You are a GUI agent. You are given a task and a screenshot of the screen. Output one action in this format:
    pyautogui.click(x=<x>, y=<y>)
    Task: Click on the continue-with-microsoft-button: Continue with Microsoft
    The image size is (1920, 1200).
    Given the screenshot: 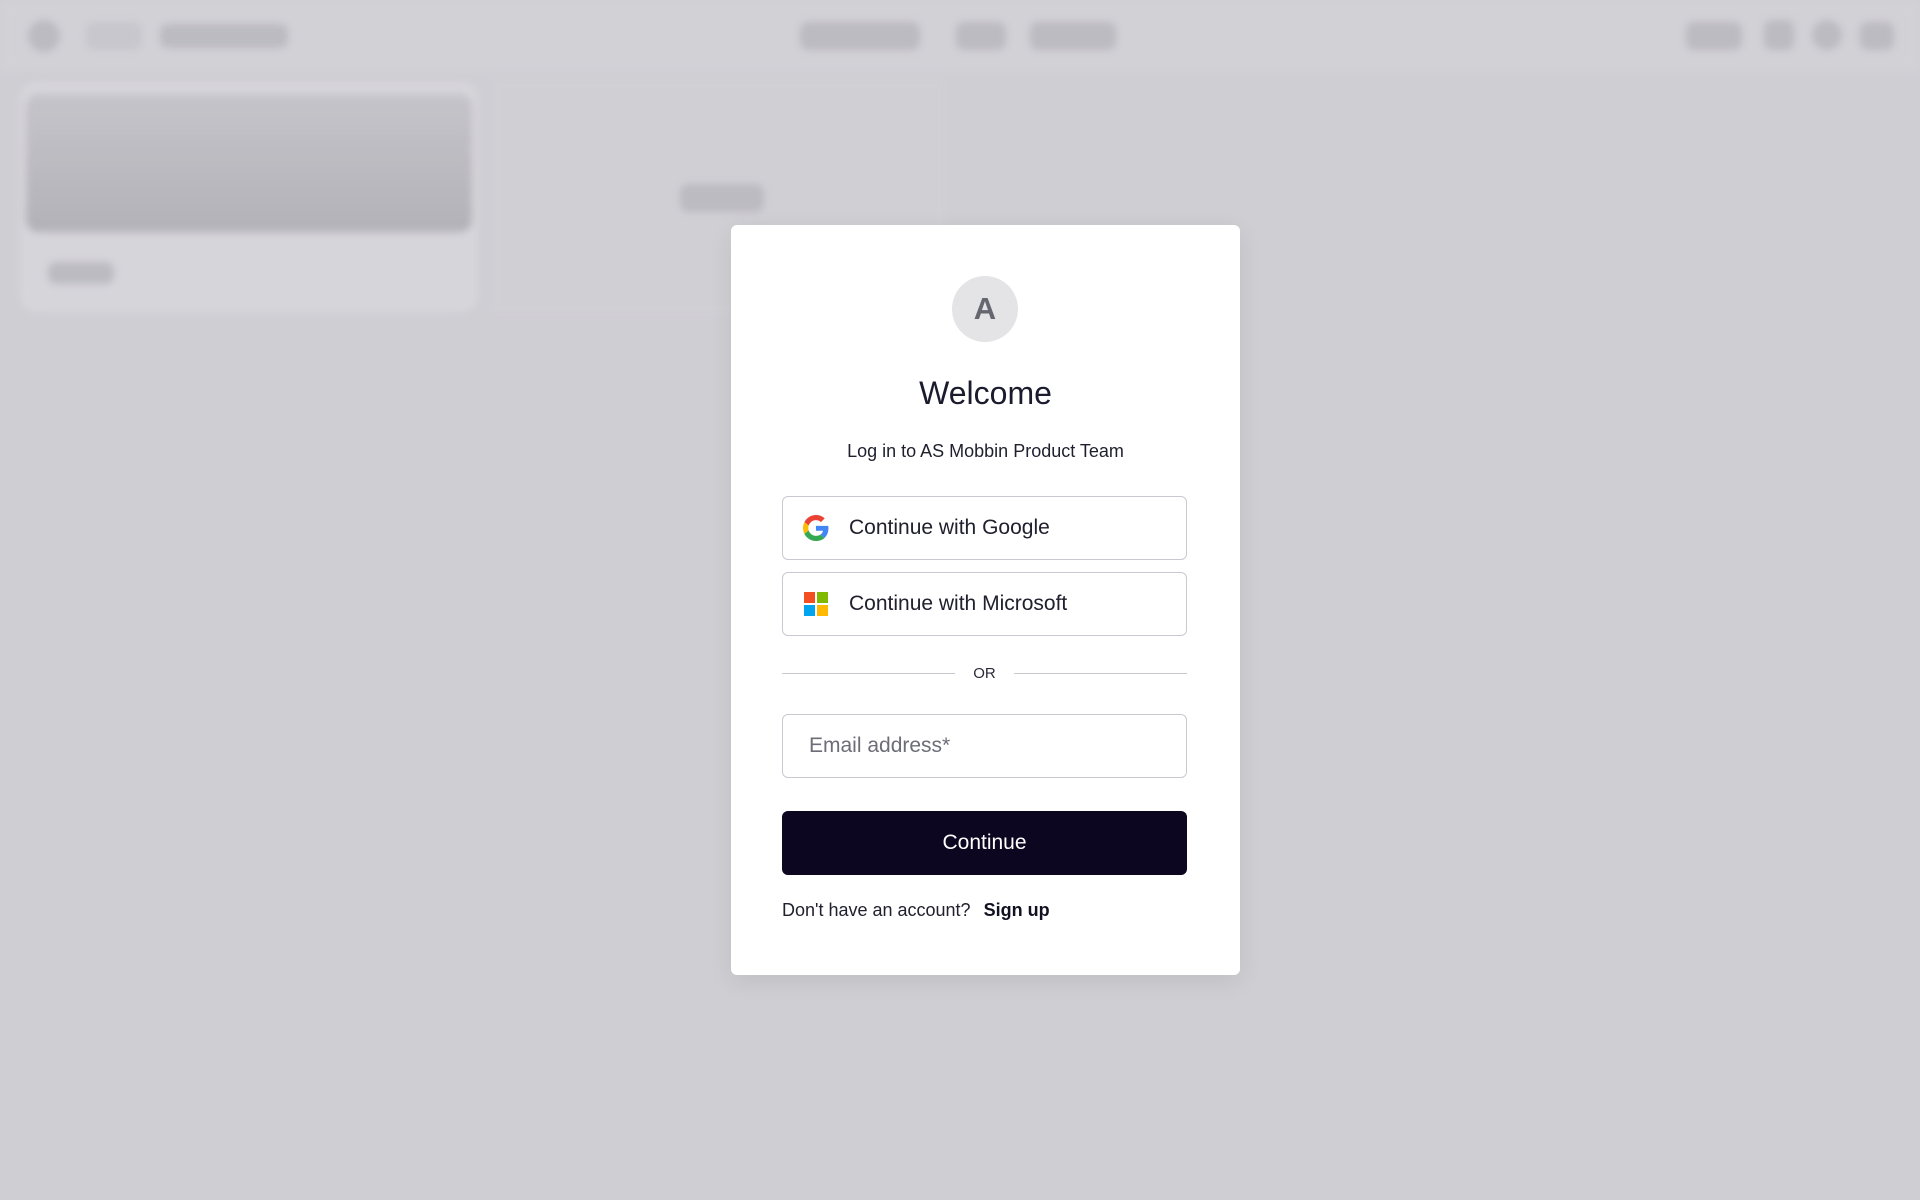 What is the action you would take?
    pyautogui.click(x=984, y=604)
    